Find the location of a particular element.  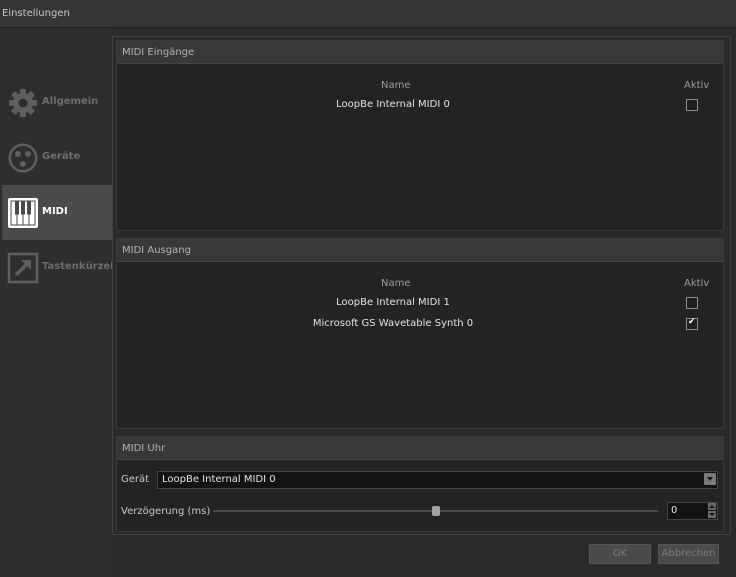

piano-keys-icon is located at coordinates (23, 213).